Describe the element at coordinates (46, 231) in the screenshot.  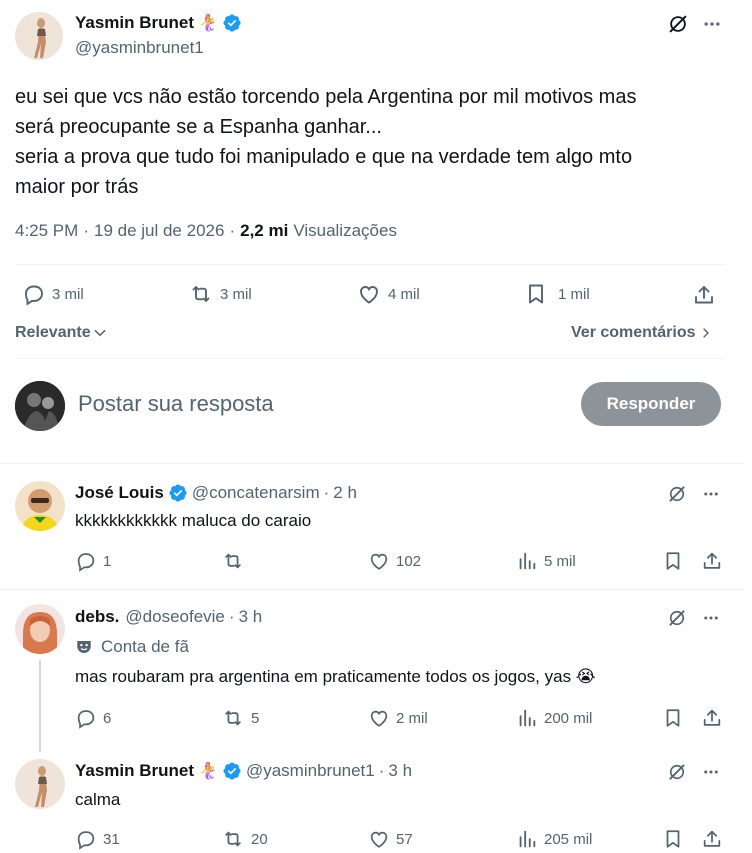
I see `post-time: 4:25 PM` at that location.